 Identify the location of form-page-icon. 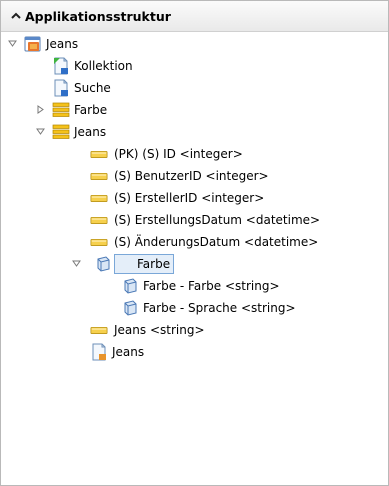
(99, 352).